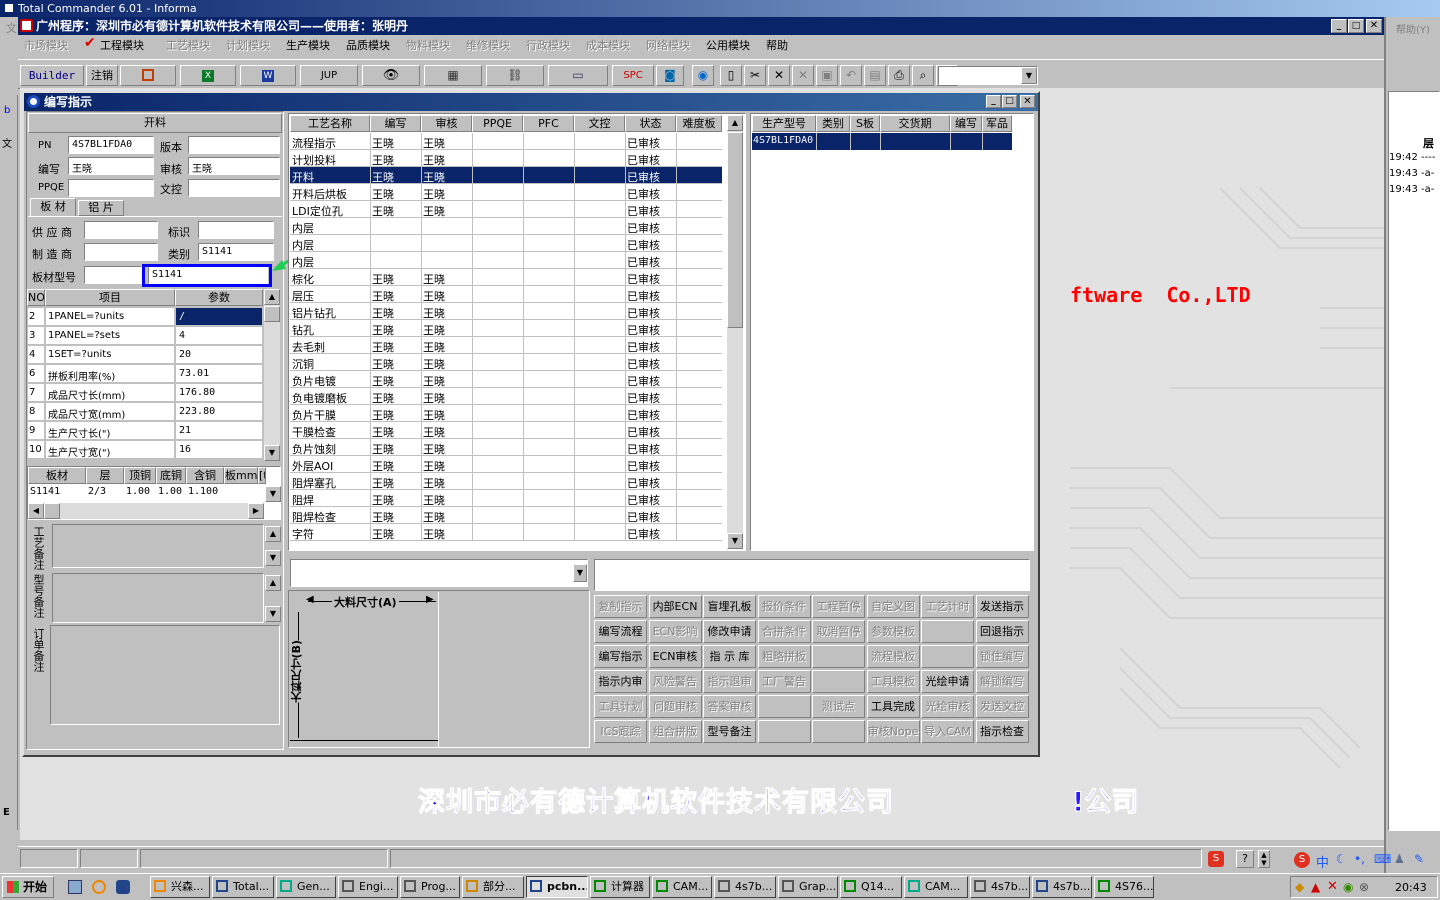 Image resolution: width=1440 pixels, height=900 pixels. I want to click on params-row-value: 73.01, so click(219, 373).